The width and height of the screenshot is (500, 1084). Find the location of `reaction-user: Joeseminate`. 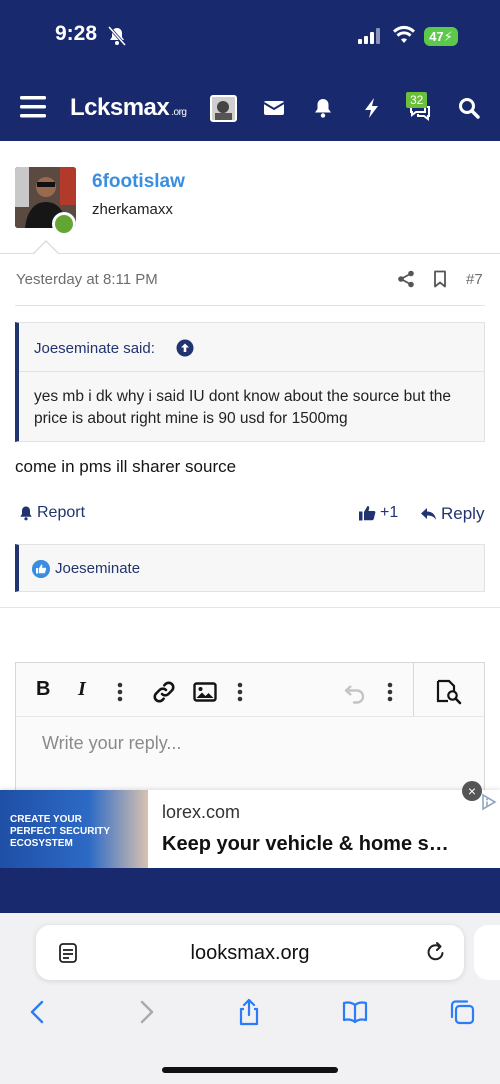

reaction-user: Joeseminate is located at coordinates (97, 568).